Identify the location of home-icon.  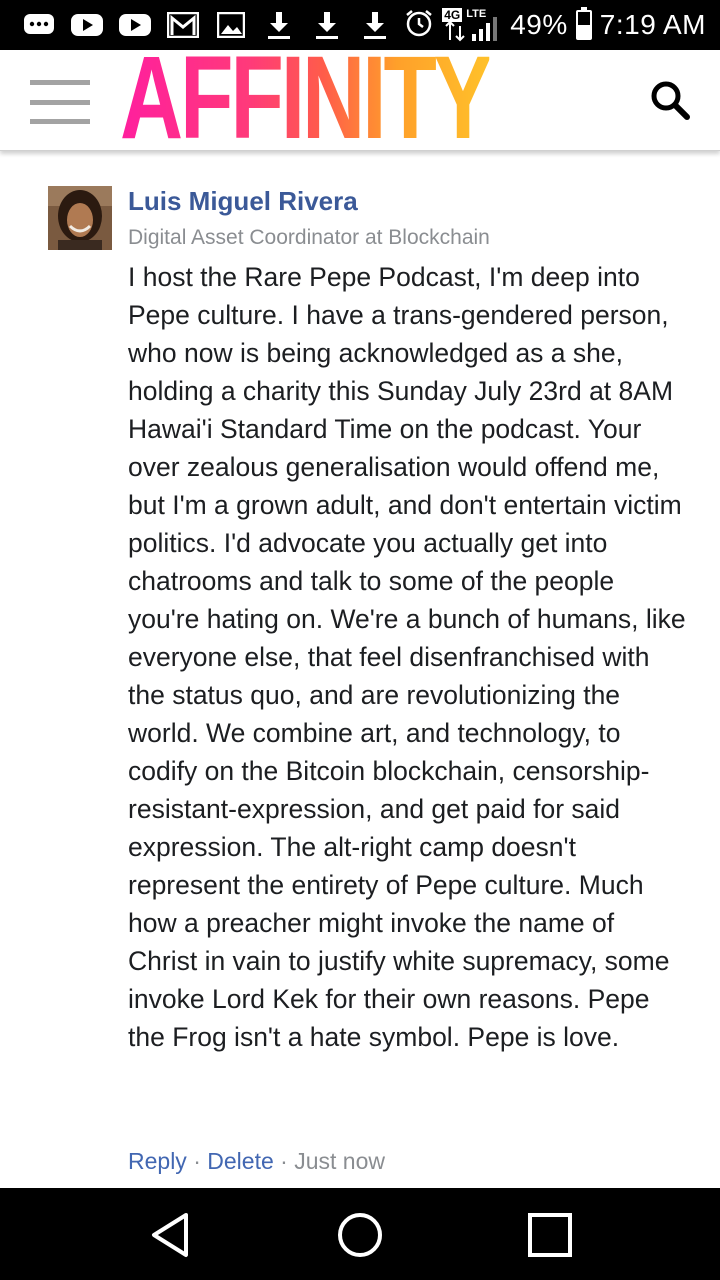
(360, 1235).